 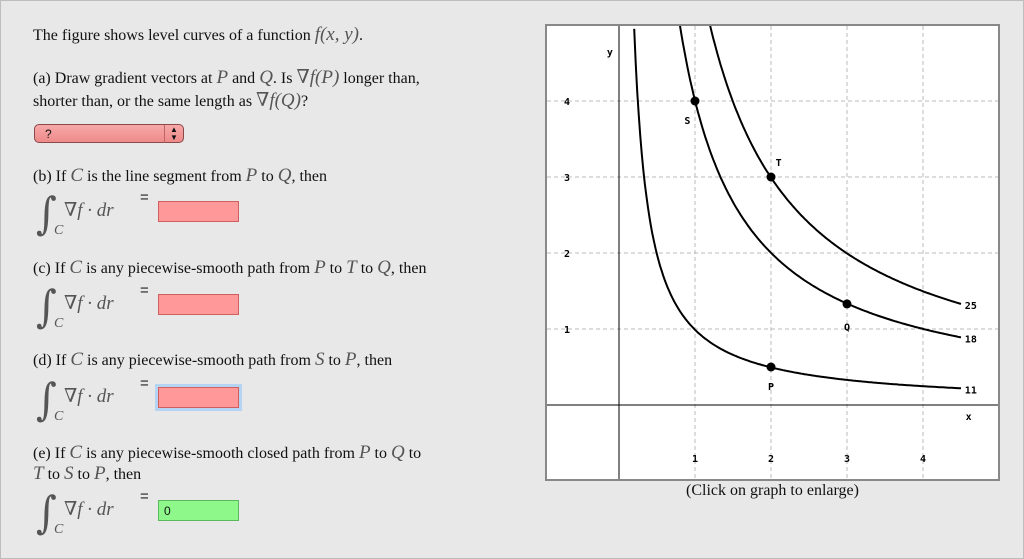 I want to click on text-segment: is any piecewise-smooth closed path from, so click(x=220, y=453).